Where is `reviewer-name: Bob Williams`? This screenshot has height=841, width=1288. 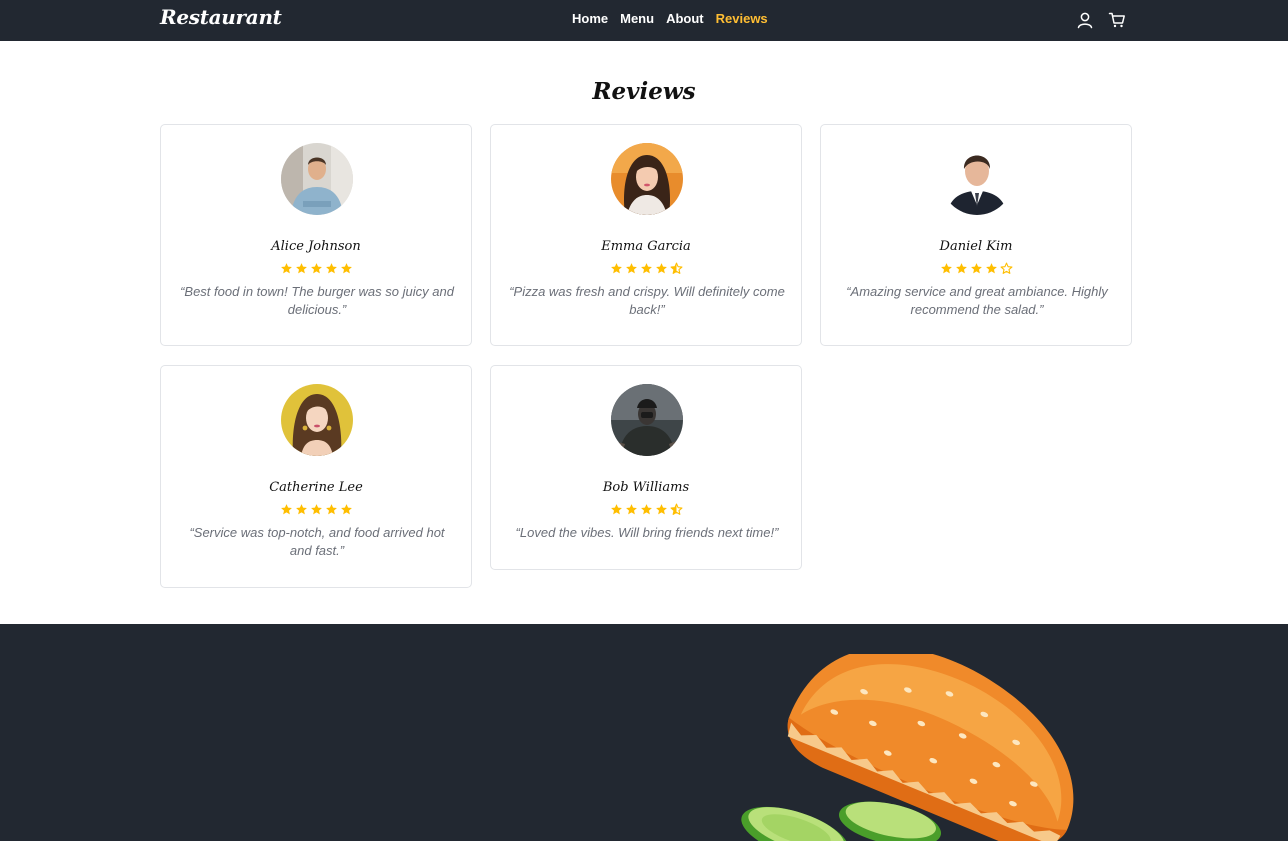 reviewer-name: Bob Williams is located at coordinates (646, 487).